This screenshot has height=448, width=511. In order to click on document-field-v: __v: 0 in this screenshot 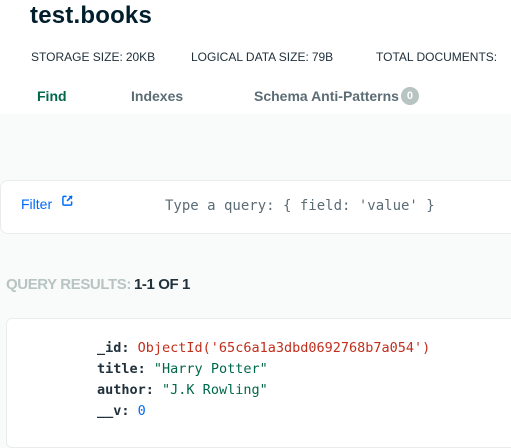, I will do `click(121, 411)`.